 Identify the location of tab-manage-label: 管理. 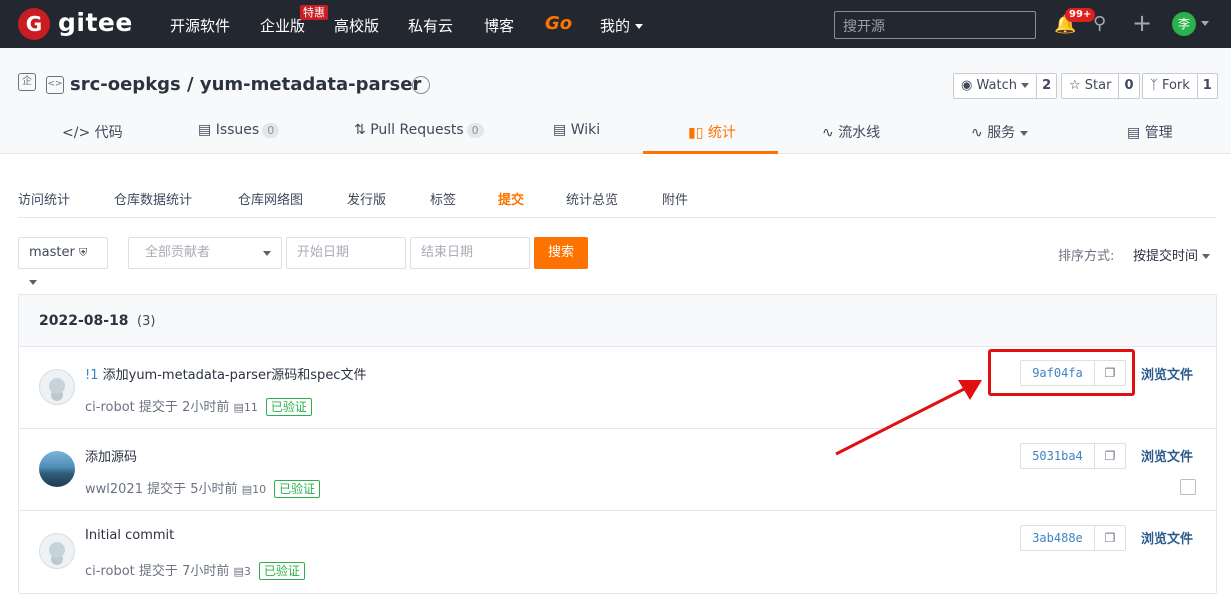
(1158, 133).